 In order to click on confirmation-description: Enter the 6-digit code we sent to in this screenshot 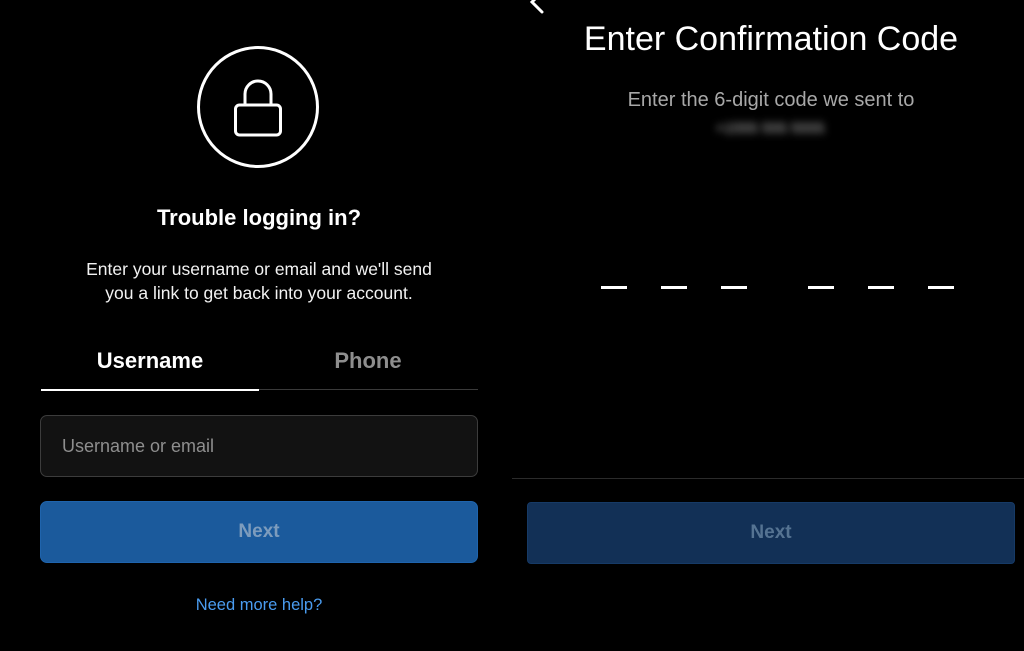, I will do `click(771, 100)`.